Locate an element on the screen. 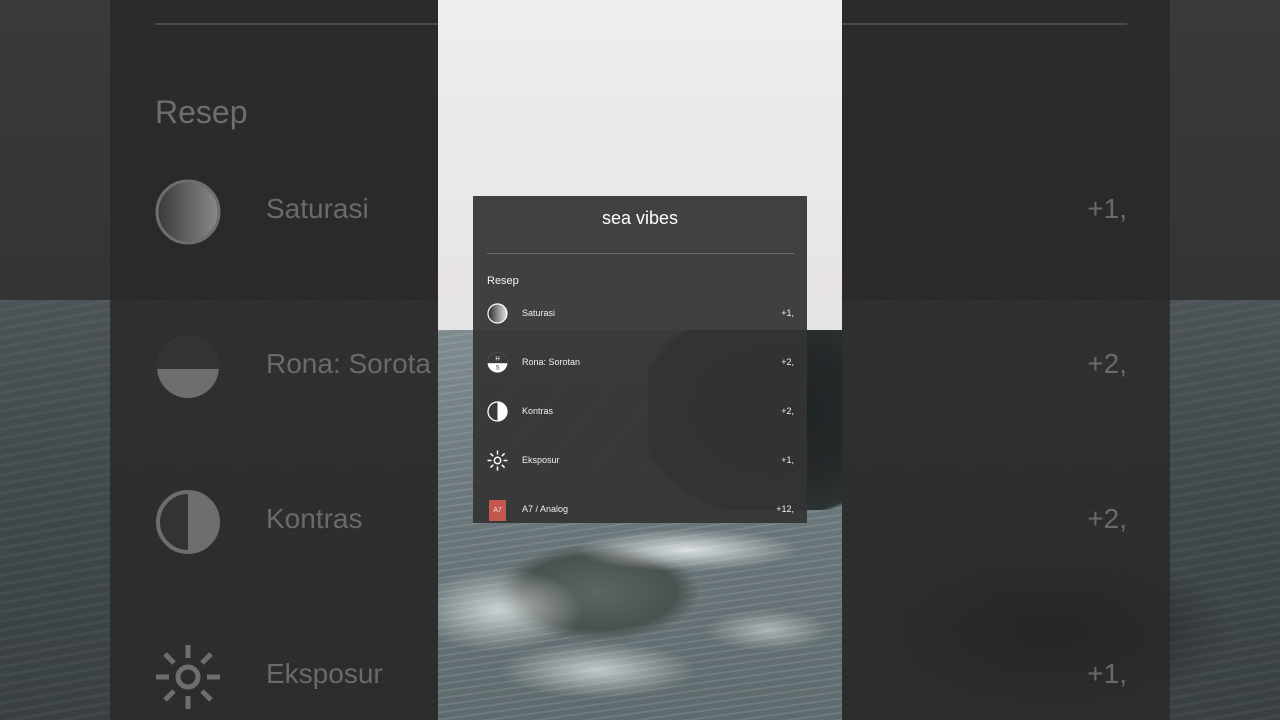 This screenshot has height=720, width=1280. hue-shadow-icon: H S is located at coordinates (497, 362).